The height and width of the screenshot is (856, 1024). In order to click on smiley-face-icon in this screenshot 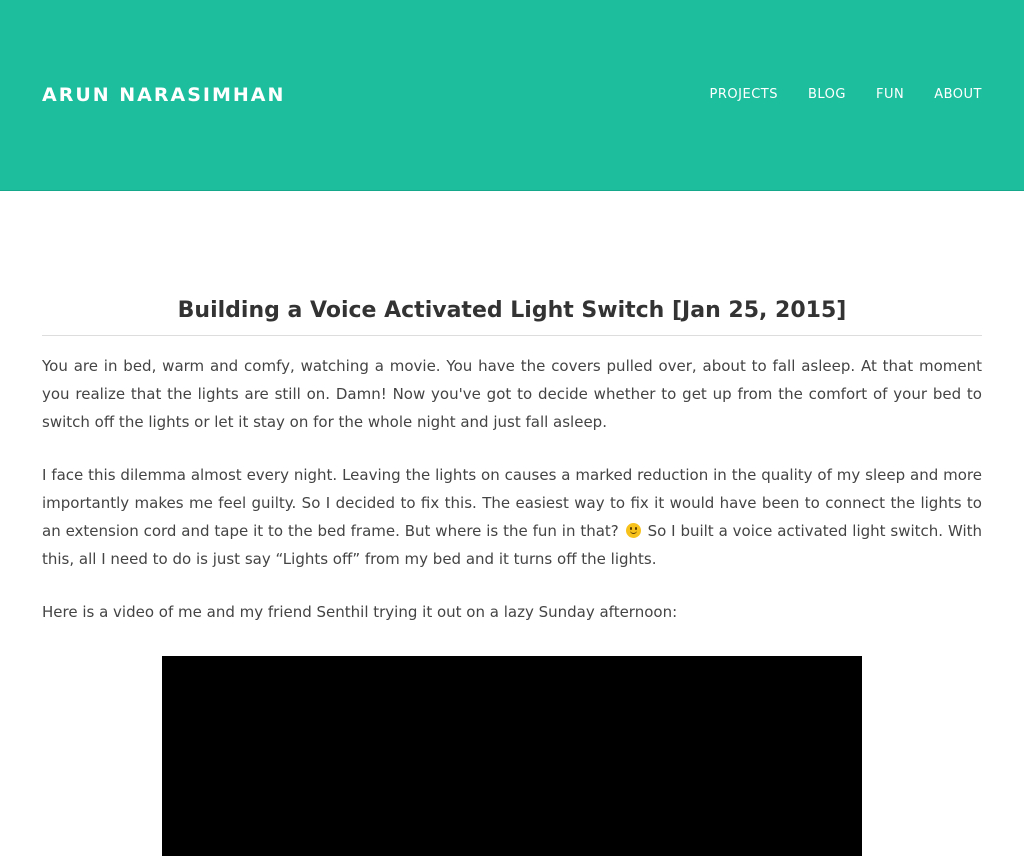, I will do `click(633, 530)`.